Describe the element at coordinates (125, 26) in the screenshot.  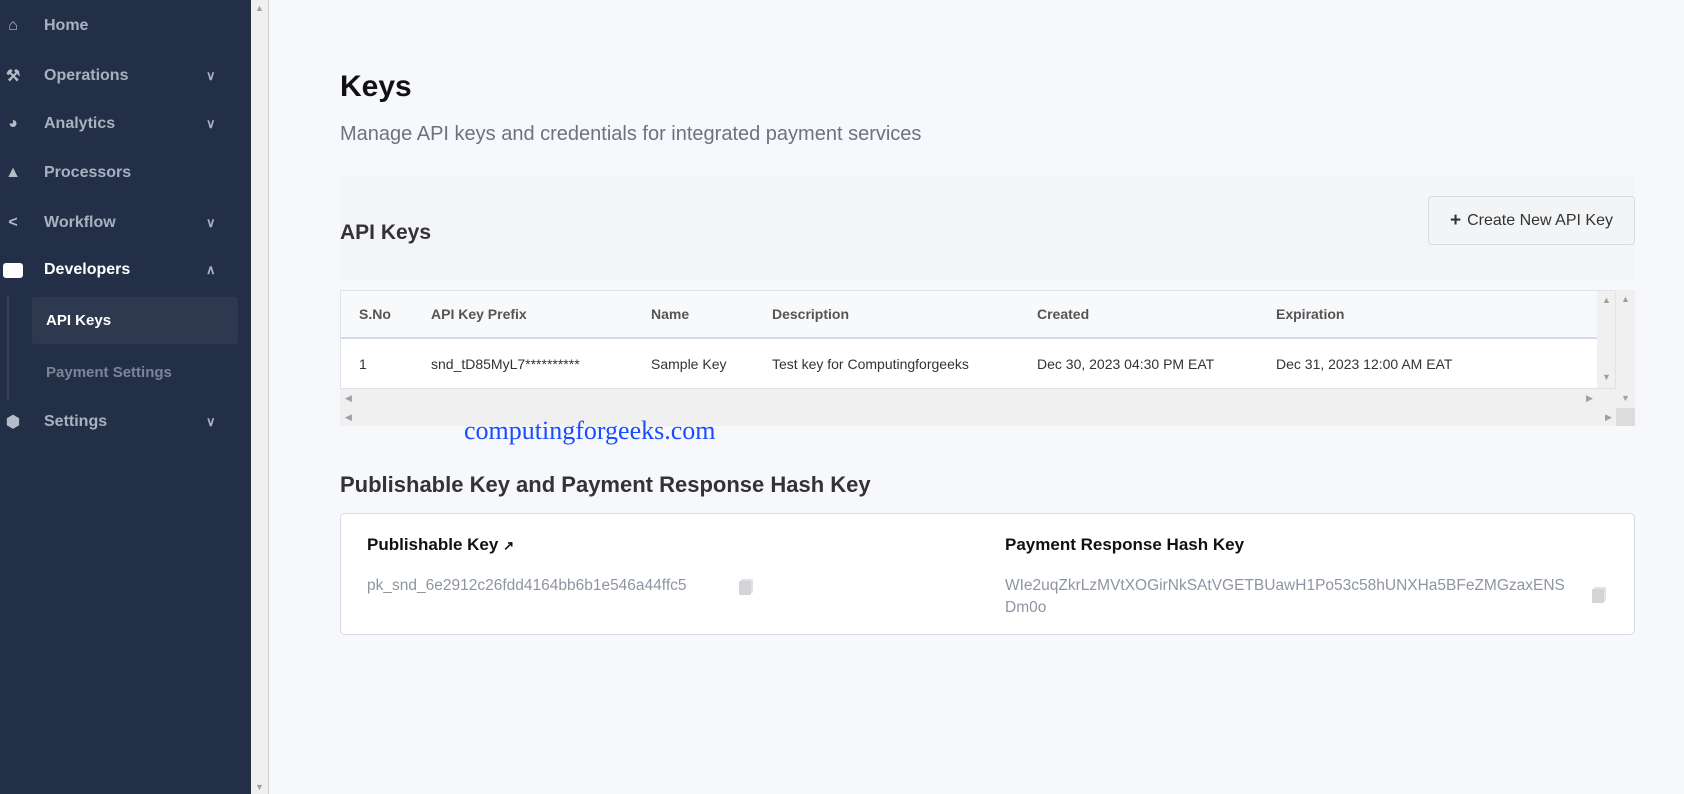
I see `sidebar-item-home: ⌂ Home` at that location.